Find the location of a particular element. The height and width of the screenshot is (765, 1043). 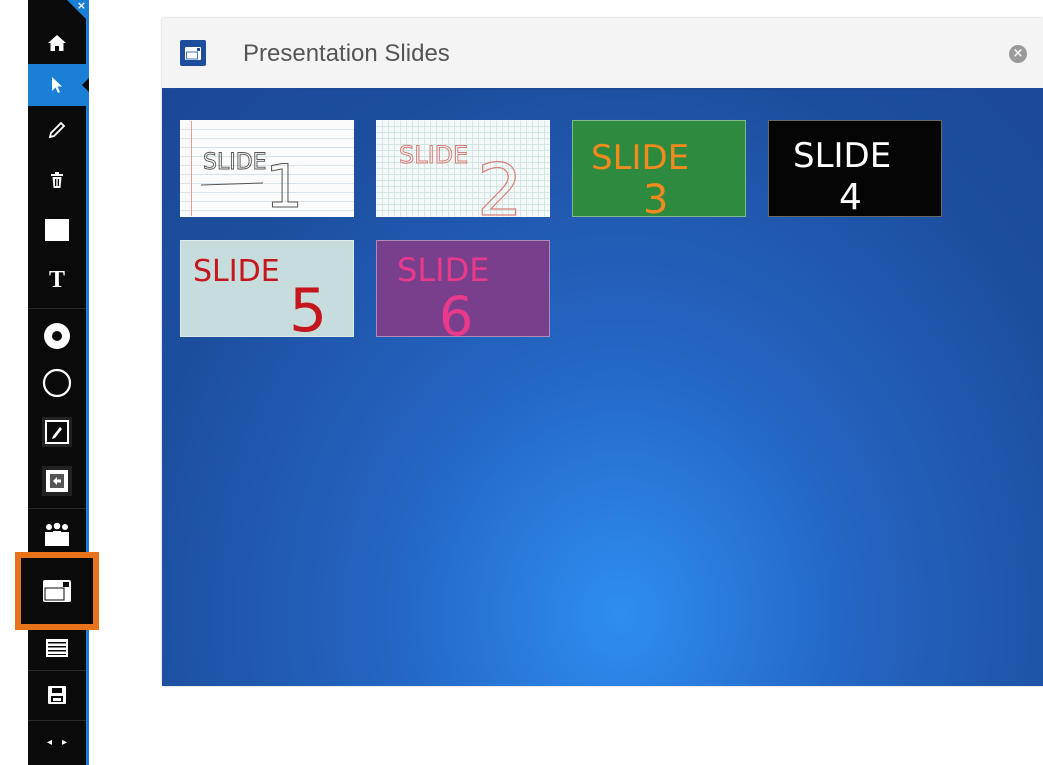

pen-color-icon is located at coordinates (57, 432).